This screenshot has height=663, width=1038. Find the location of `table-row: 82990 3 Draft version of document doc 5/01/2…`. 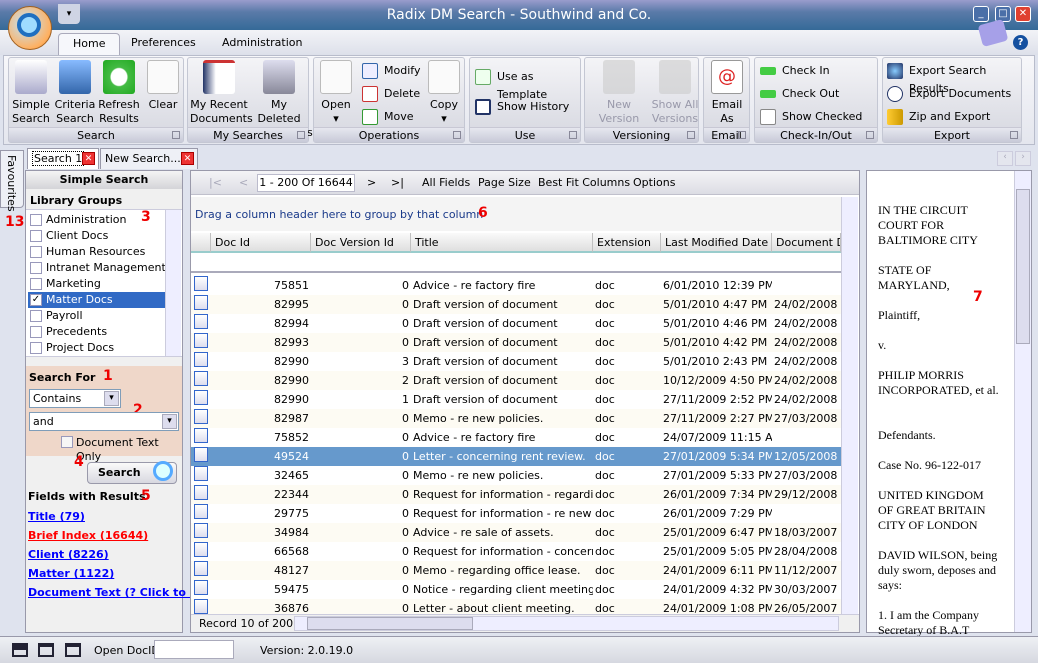

table-row: 82990 3 Draft version of document doc 5/01/2… is located at coordinates (516, 361).